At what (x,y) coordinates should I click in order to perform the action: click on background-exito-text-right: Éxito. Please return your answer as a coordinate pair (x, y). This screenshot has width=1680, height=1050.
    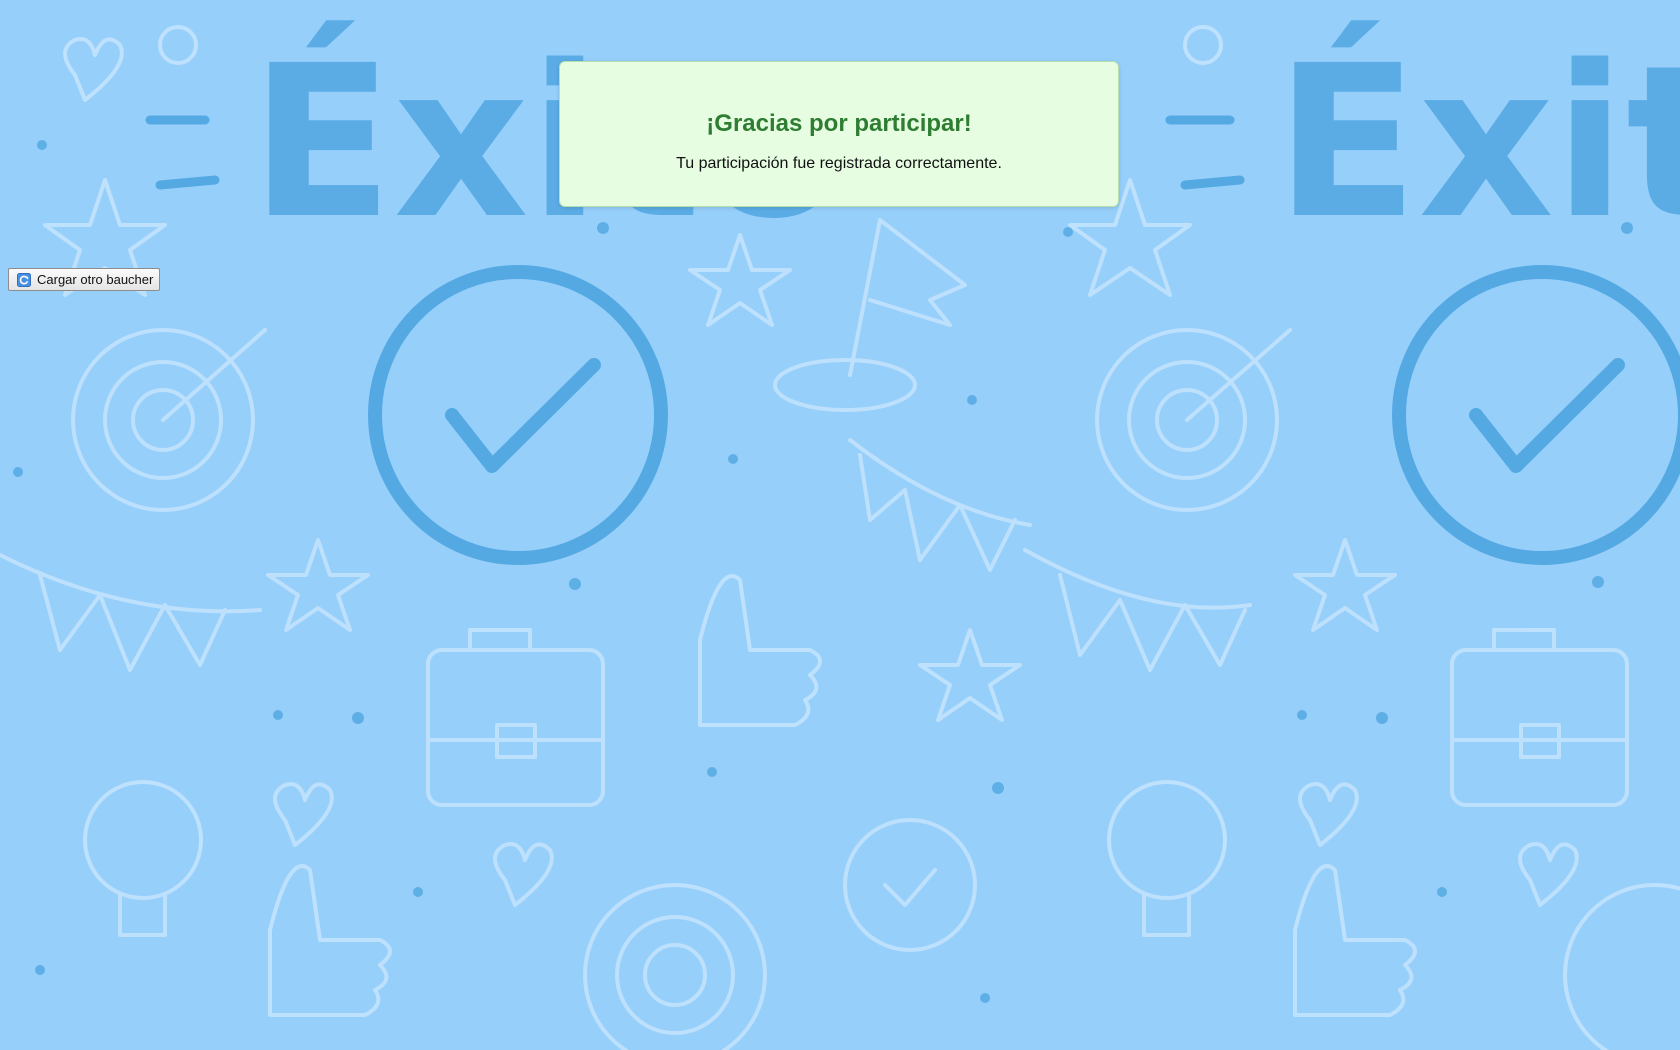
    Looking at the image, I should click on (1477, 142).